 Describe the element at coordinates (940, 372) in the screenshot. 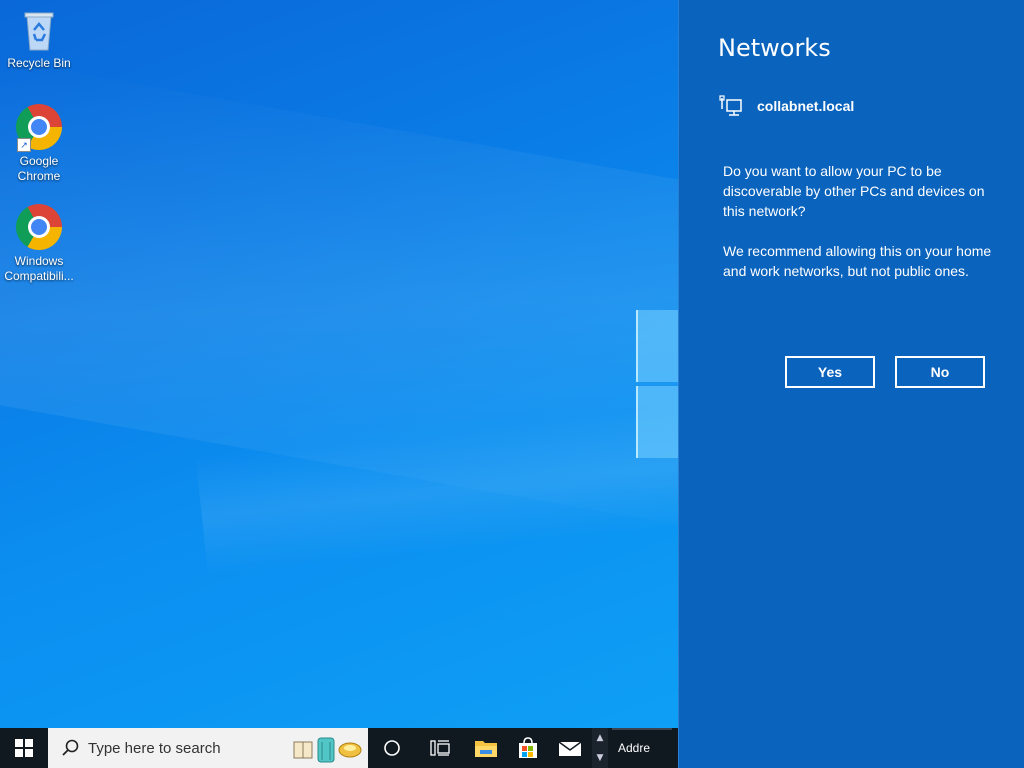

I see `no-button: No` at that location.